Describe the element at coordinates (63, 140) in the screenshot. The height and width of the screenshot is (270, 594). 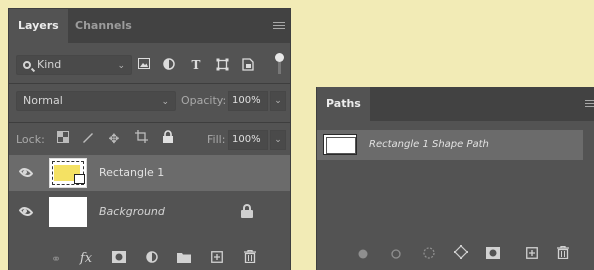
I see `lock-transparent-pixels-icon` at that location.